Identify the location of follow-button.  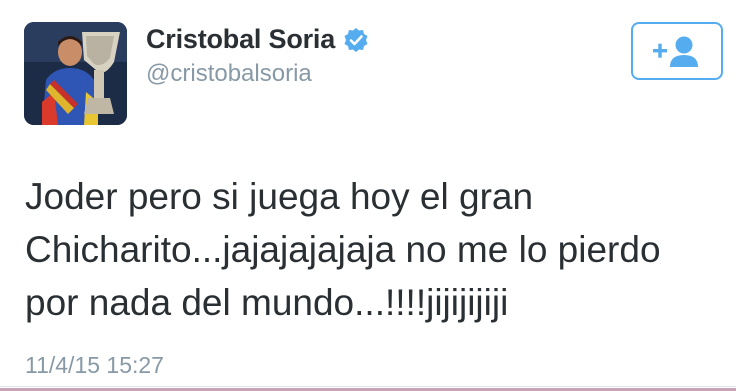
(677, 51).